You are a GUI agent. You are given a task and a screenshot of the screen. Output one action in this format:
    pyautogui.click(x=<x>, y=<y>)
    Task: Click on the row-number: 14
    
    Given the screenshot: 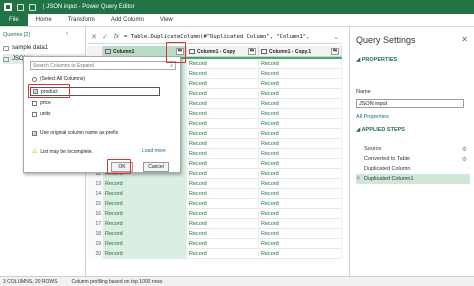 What is the action you would take?
    pyautogui.click(x=95, y=194)
    